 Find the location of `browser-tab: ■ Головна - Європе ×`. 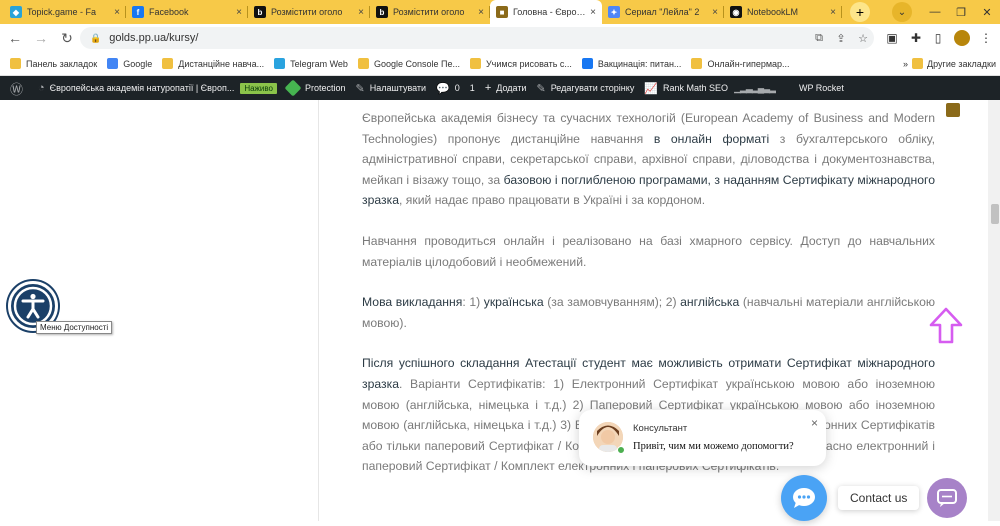

browser-tab: ■ Головна - Європе × is located at coordinates (546, 12).